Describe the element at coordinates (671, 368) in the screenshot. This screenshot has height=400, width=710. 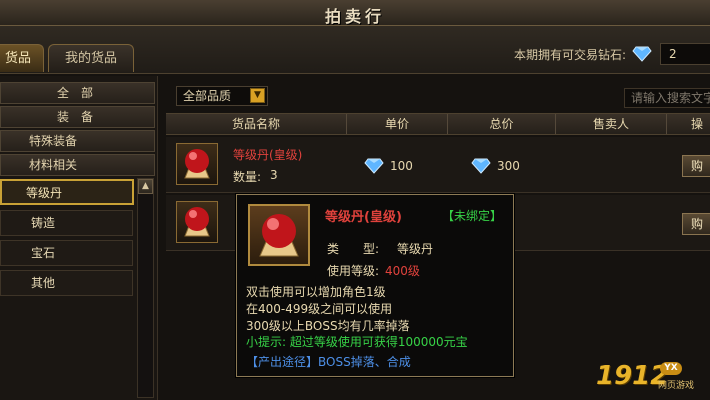
I see `watermark-badge: YX` at that location.